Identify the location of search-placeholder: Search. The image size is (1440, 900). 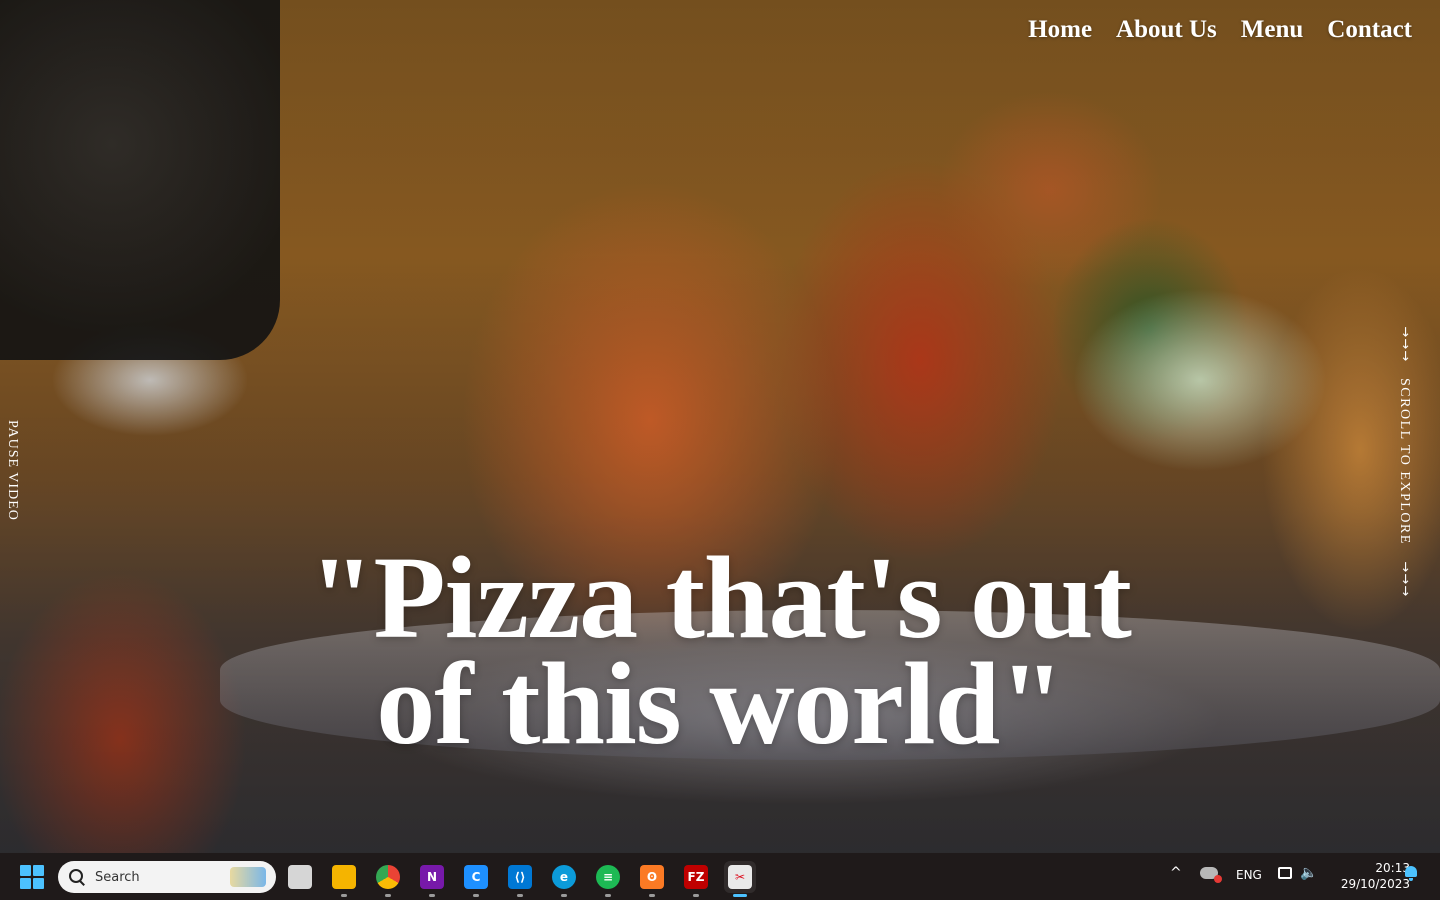
(117, 877).